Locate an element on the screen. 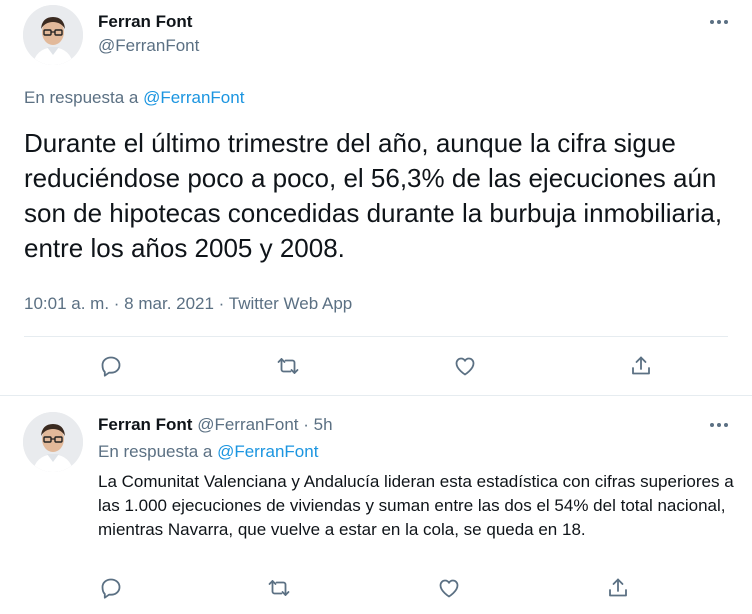  reply-time: 5h is located at coordinates (323, 424).